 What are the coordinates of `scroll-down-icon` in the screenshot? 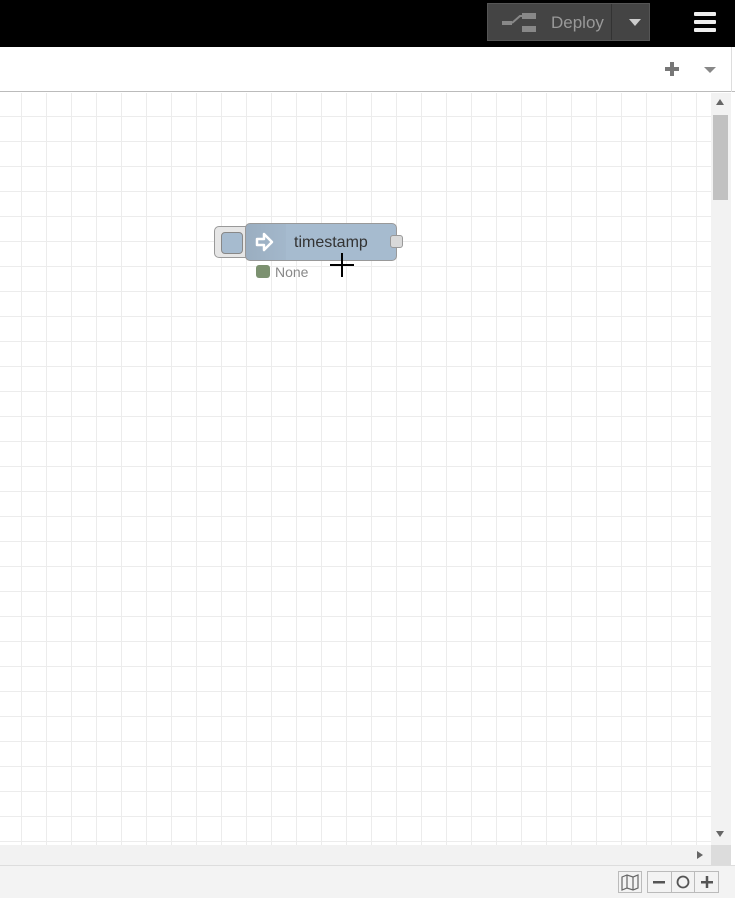 It's located at (720, 834).